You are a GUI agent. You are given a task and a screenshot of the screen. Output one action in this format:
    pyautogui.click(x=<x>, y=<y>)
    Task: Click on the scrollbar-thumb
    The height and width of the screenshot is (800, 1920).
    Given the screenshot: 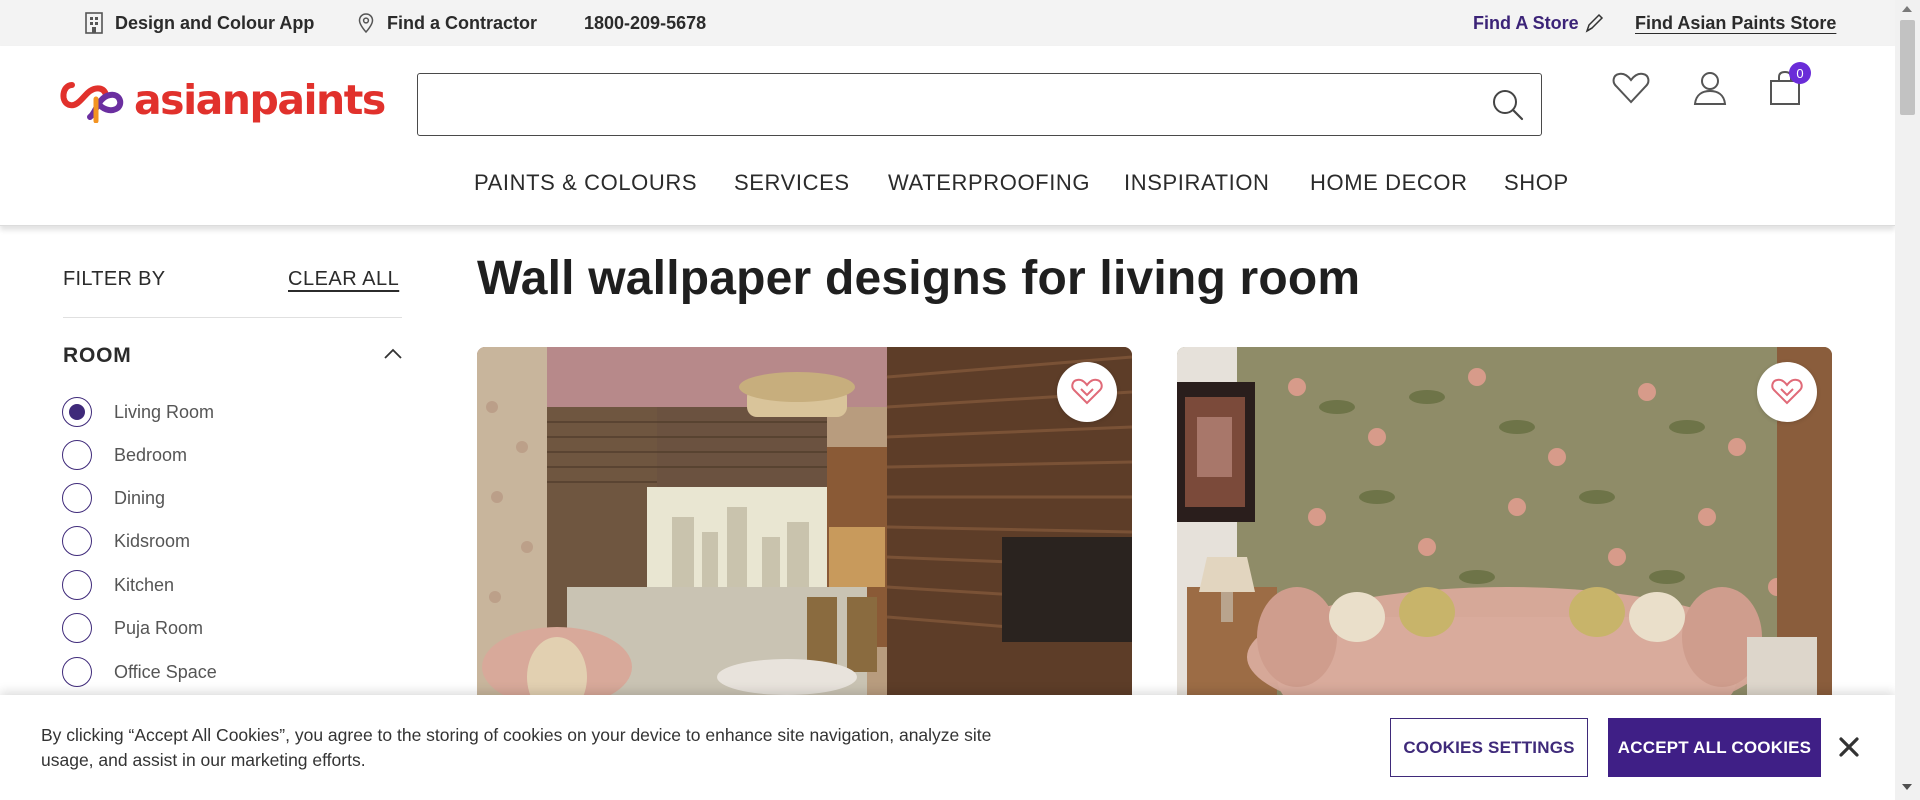 What is the action you would take?
    pyautogui.click(x=1907, y=67)
    